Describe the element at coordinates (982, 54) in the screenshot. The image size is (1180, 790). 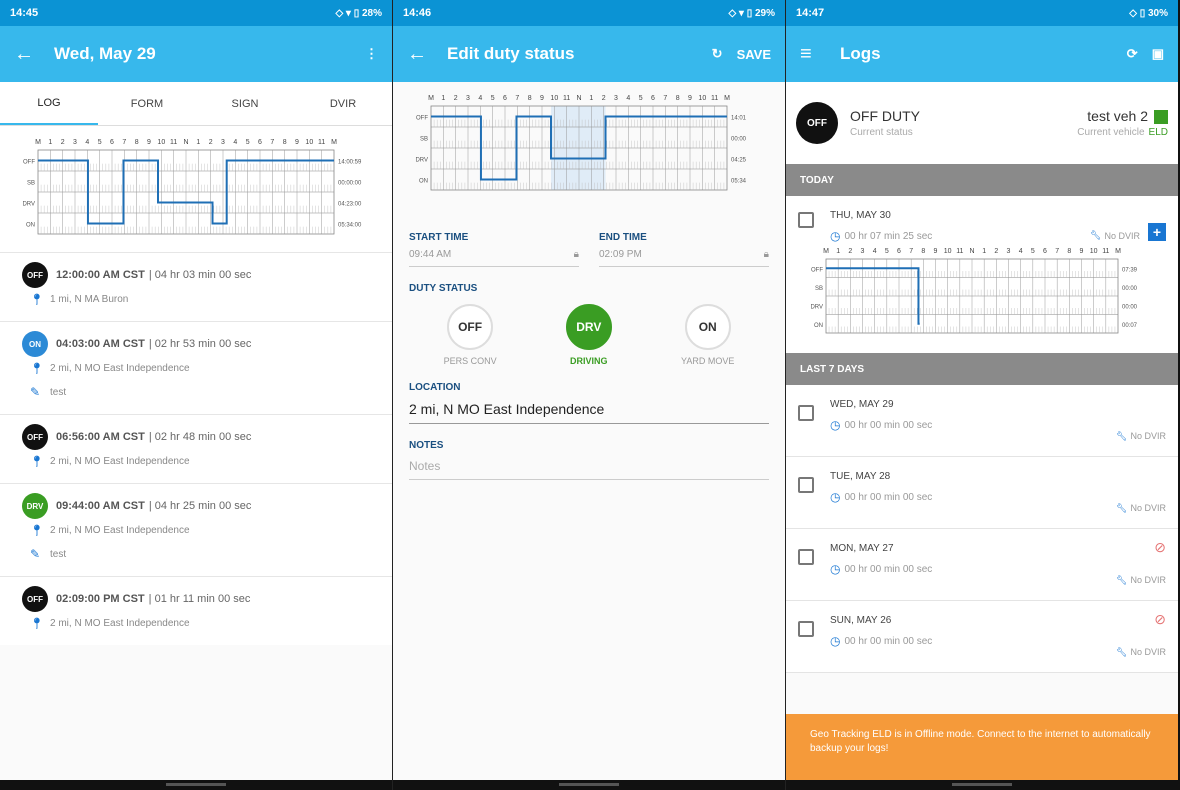
I see `app-bar: ≡ Logs ⟳ ▣` at that location.